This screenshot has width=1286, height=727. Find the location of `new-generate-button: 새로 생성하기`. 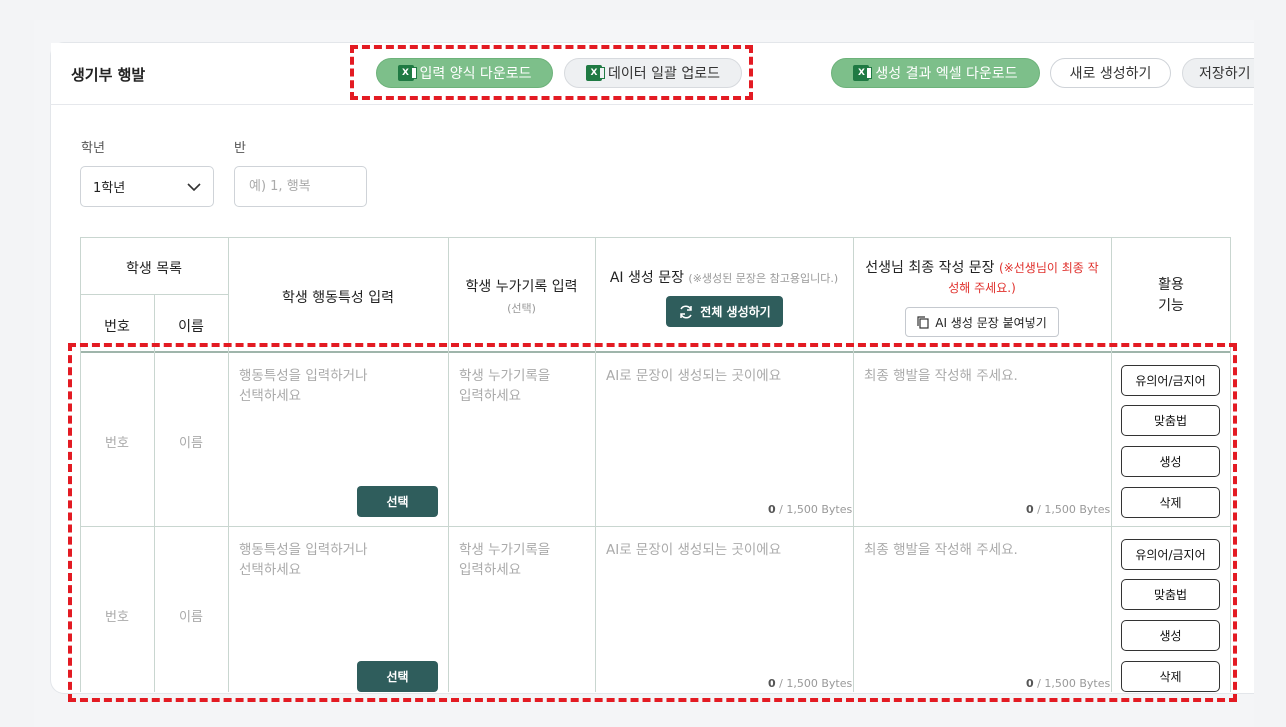

new-generate-button: 새로 생성하기 is located at coordinates (1110, 73).